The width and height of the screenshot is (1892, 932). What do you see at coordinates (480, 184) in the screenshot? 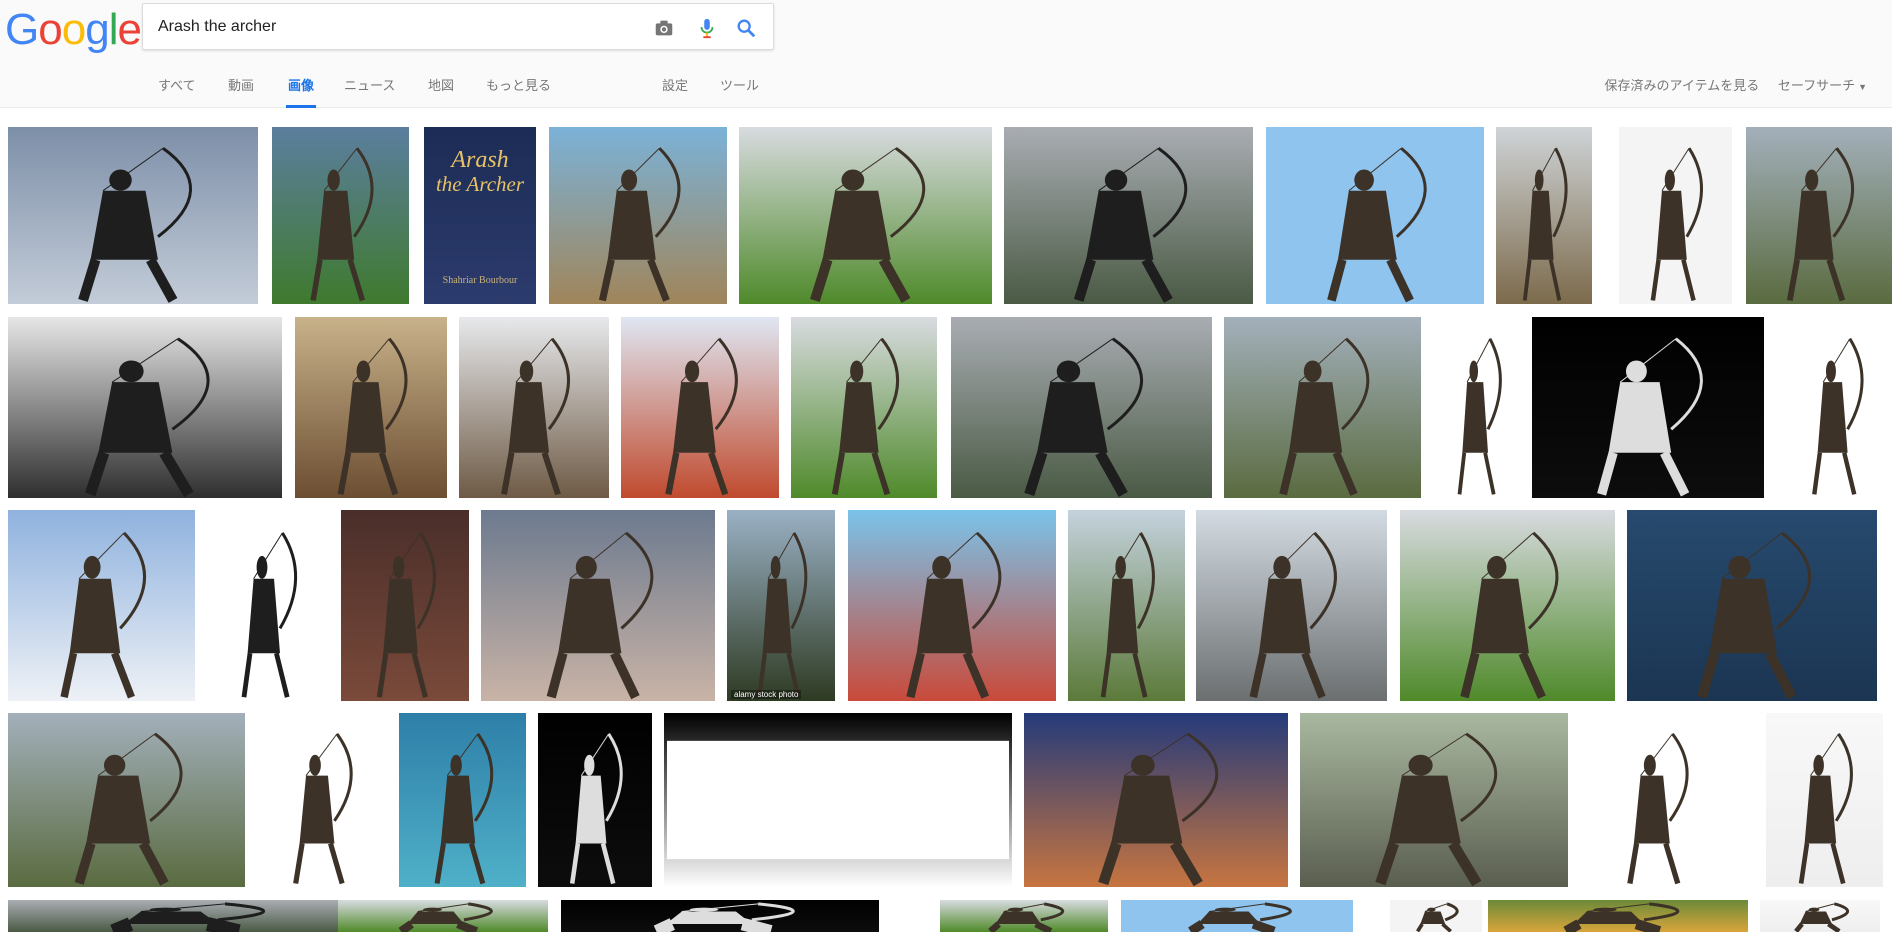
I see `book-title-line2: the Archer` at bounding box center [480, 184].